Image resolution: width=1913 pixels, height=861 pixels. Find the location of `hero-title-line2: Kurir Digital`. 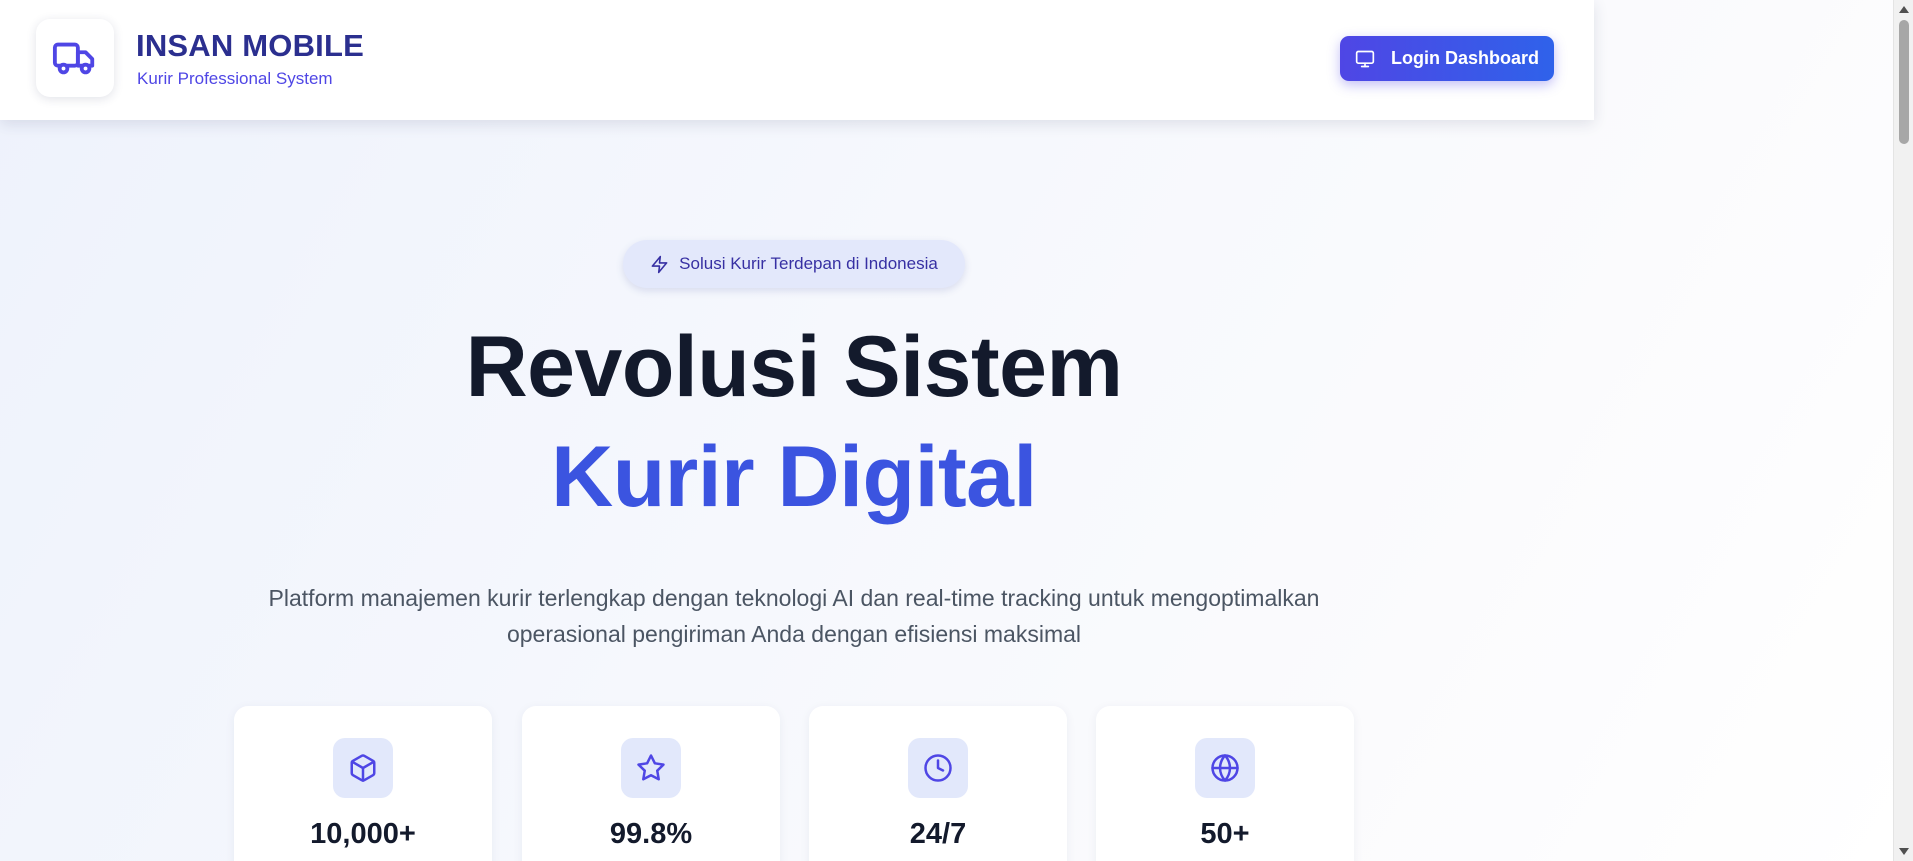

hero-title-line2: Kurir Digital is located at coordinates (794, 477).